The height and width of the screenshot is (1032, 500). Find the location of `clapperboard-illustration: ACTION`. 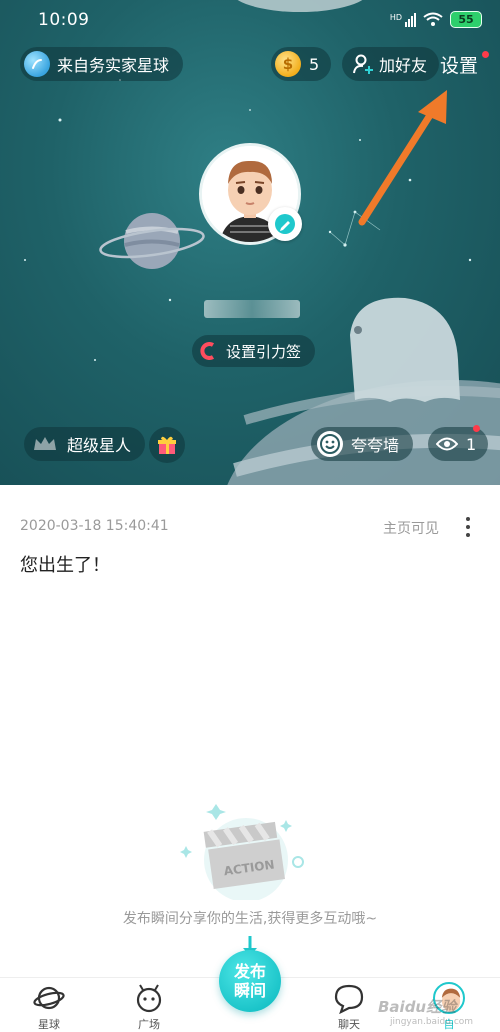

clapperboard-illustration: ACTION is located at coordinates (242, 852).